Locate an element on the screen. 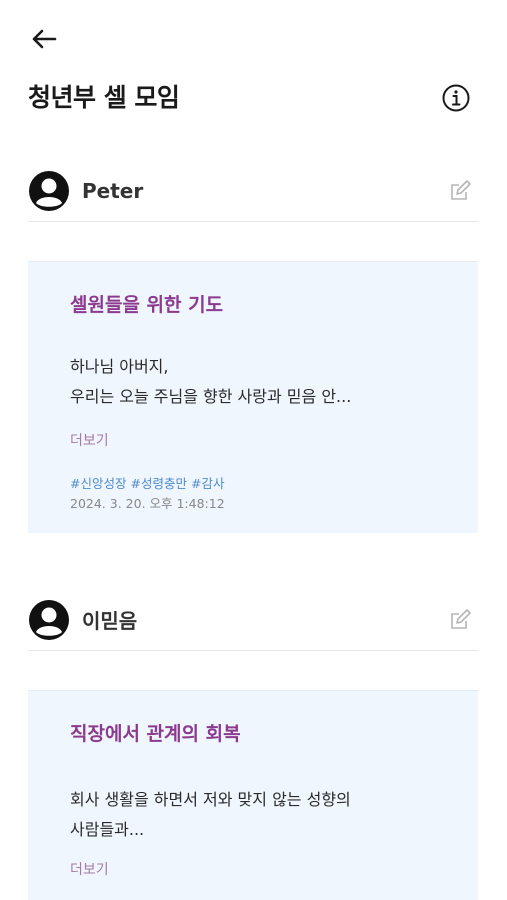 This screenshot has width=507, height=900. tag-list: #신앙성장 #성령충만 #감사 is located at coordinates (149, 482).